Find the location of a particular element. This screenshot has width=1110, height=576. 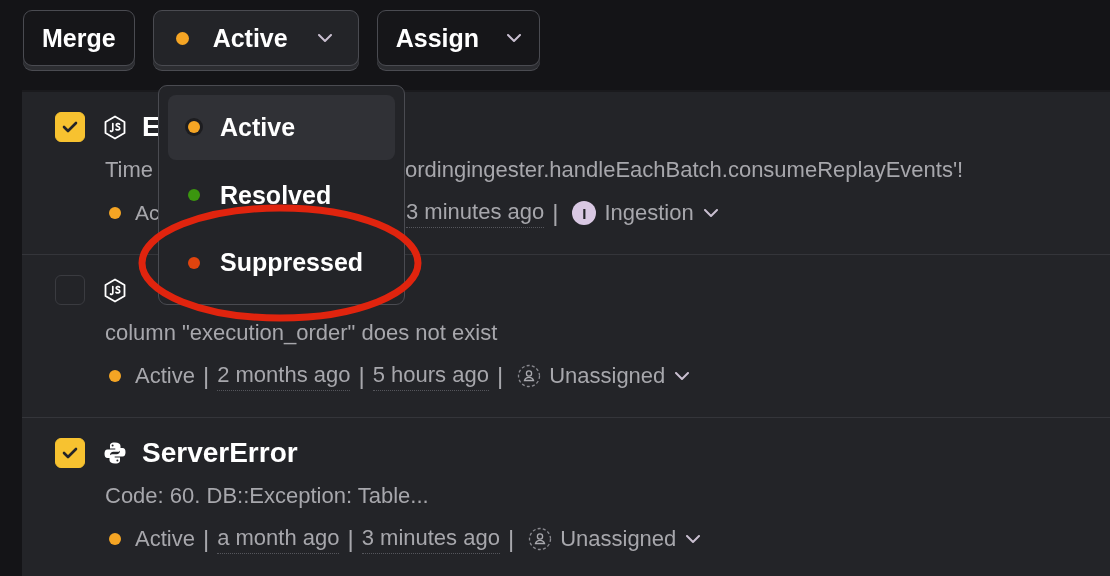

team-avatar: I is located at coordinates (584, 213).